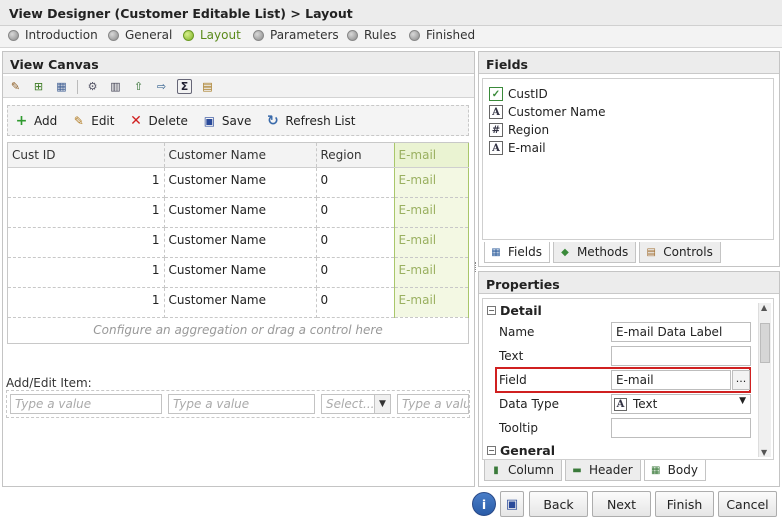 Image resolution: width=782 pixels, height=519 pixels. I want to click on add-edit-input-cust-id: Type a value, so click(86, 404).